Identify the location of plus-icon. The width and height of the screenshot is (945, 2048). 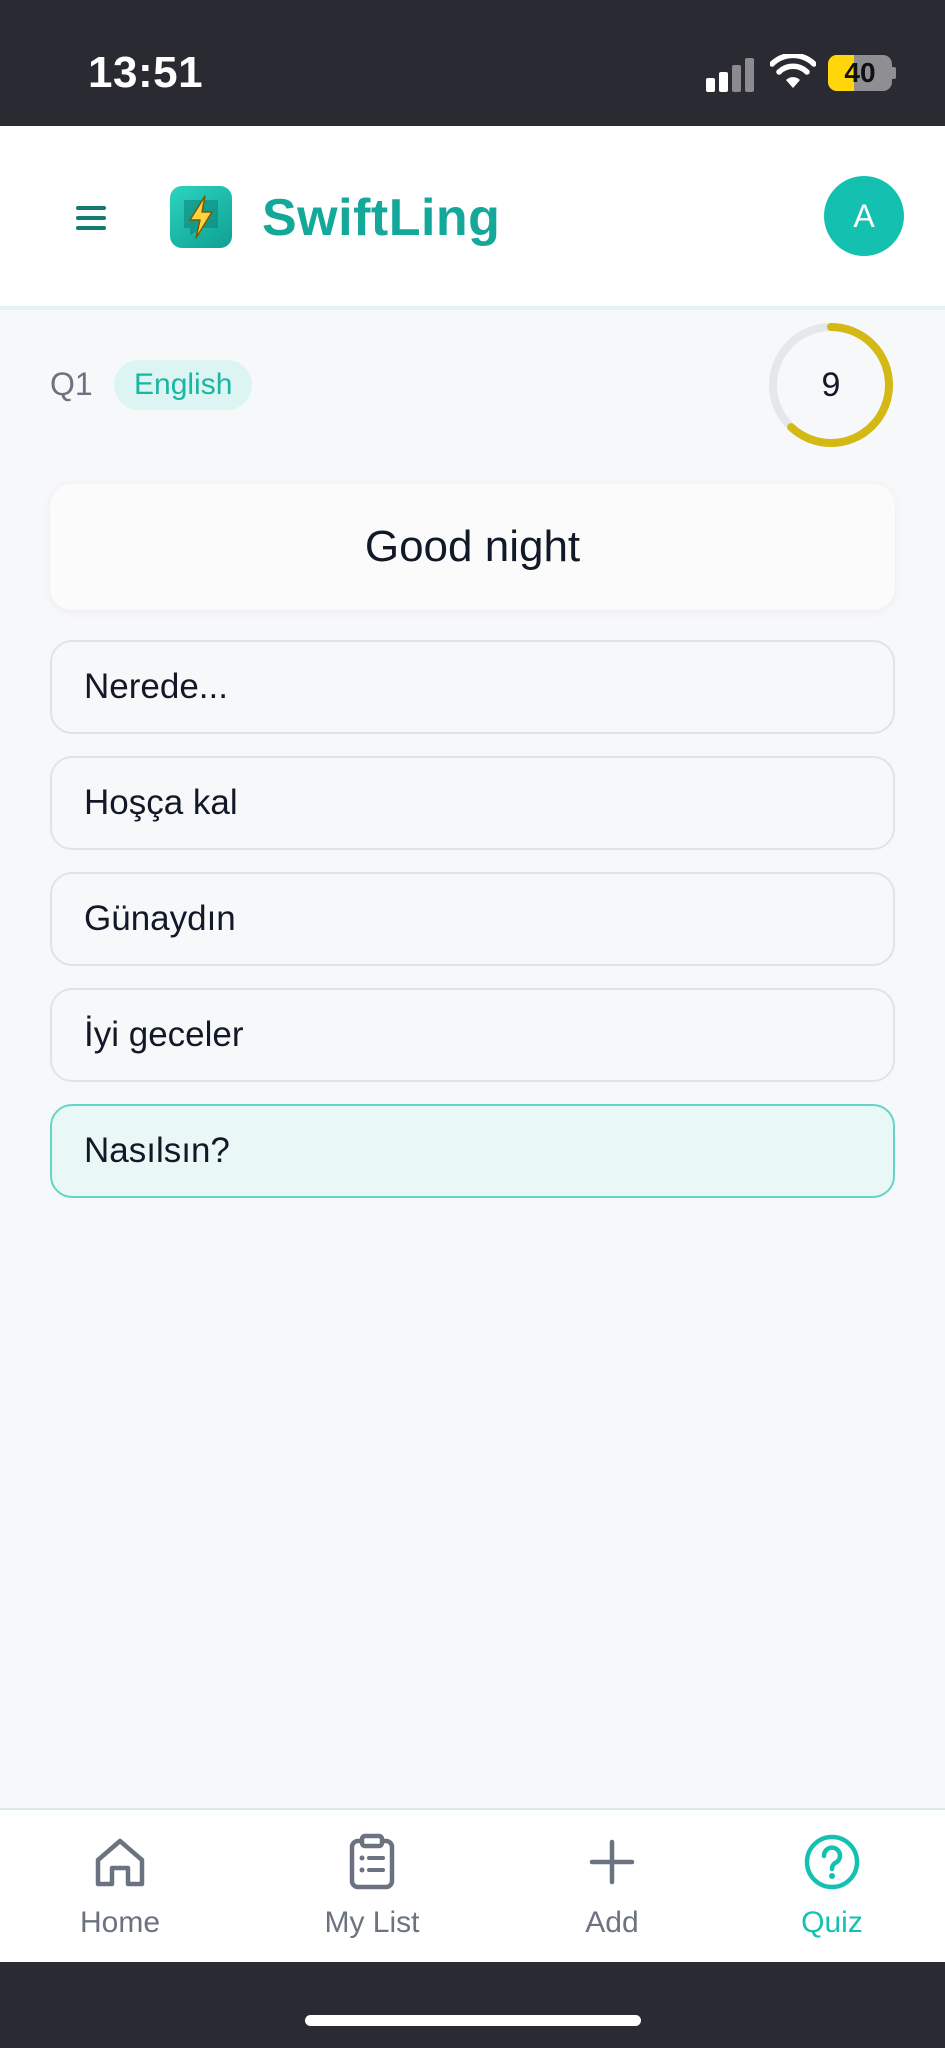
(612, 1862).